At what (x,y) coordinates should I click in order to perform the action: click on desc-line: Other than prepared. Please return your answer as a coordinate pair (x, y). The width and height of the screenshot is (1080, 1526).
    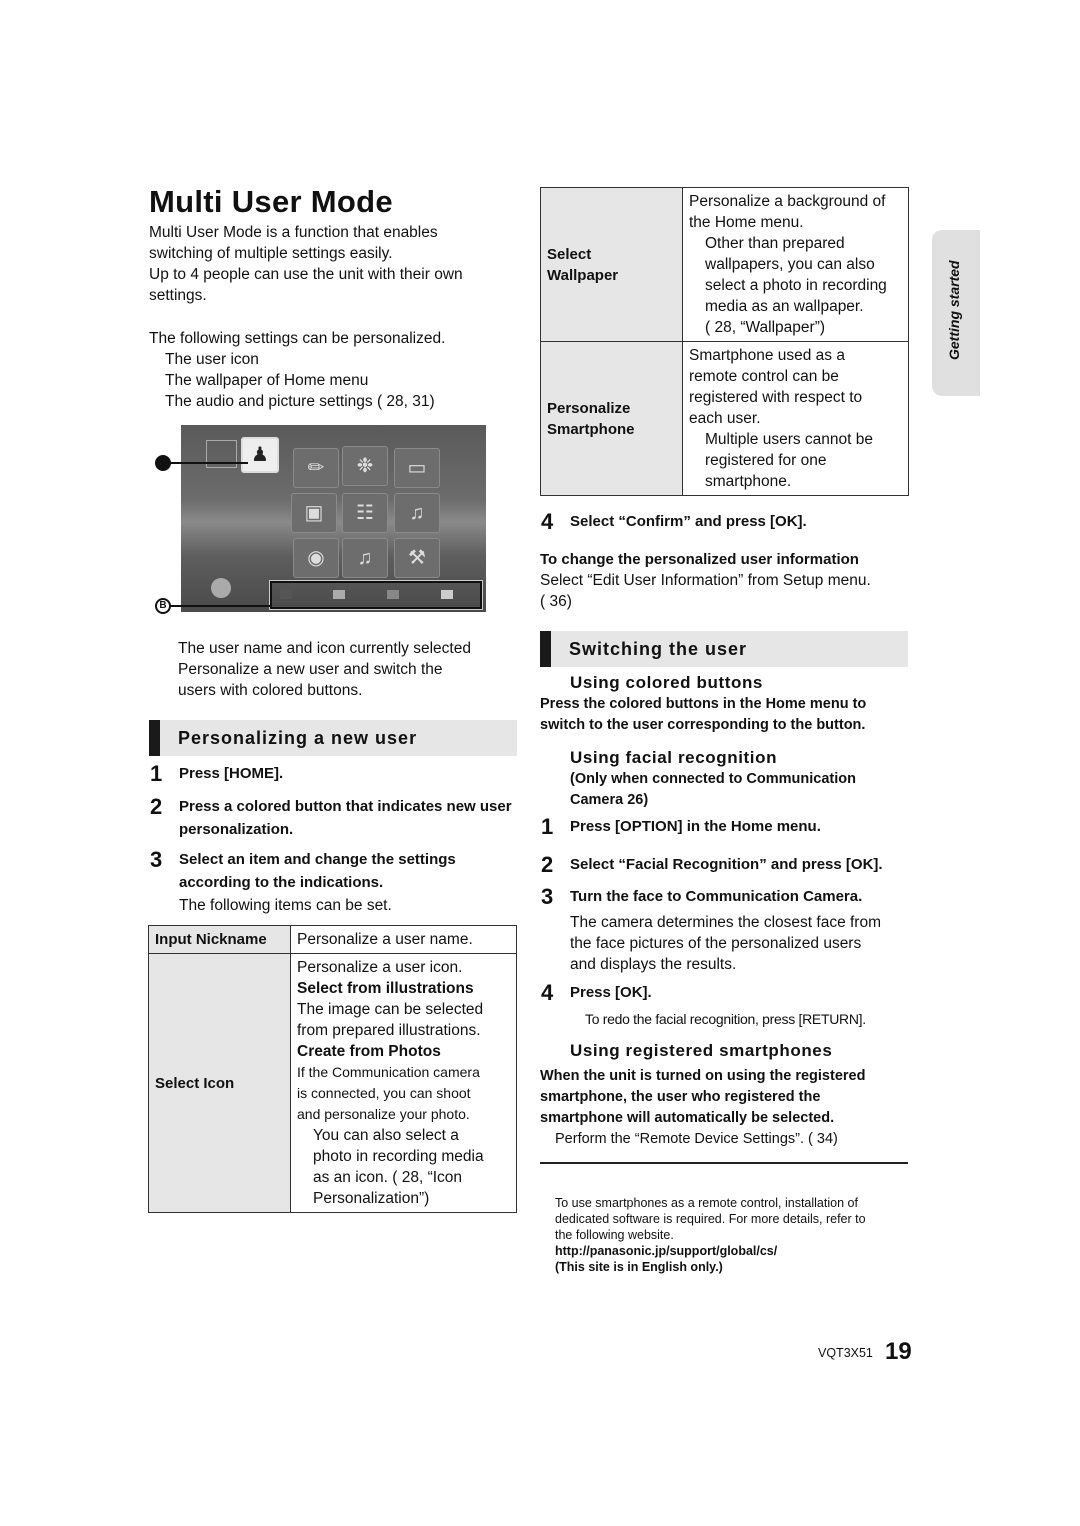
    Looking at the image, I should click on (775, 243).